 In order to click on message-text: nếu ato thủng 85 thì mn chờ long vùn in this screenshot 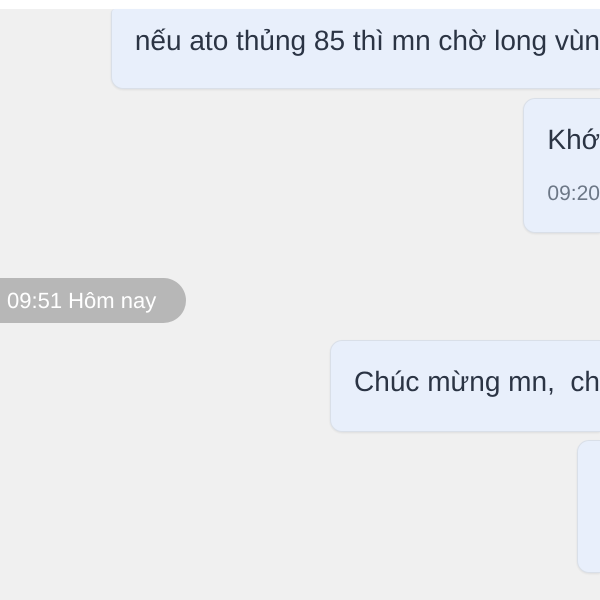, I will do `click(367, 41)`.